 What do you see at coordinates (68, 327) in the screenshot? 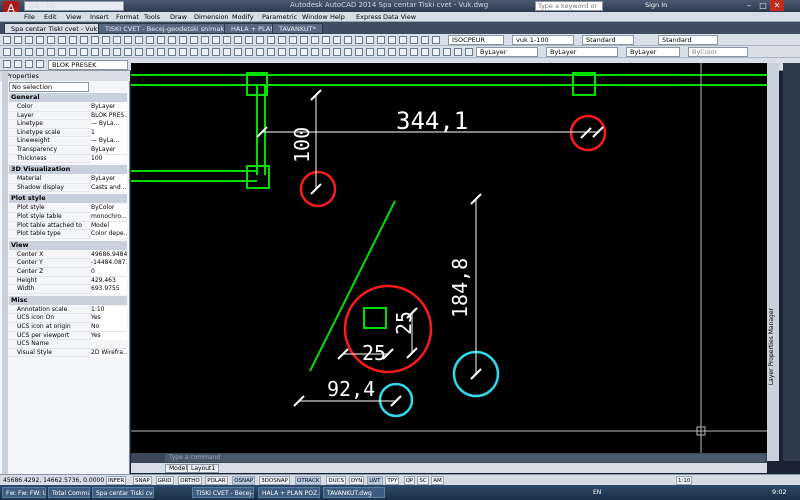
I see `property-row: UCS icon at origin No` at bounding box center [68, 327].